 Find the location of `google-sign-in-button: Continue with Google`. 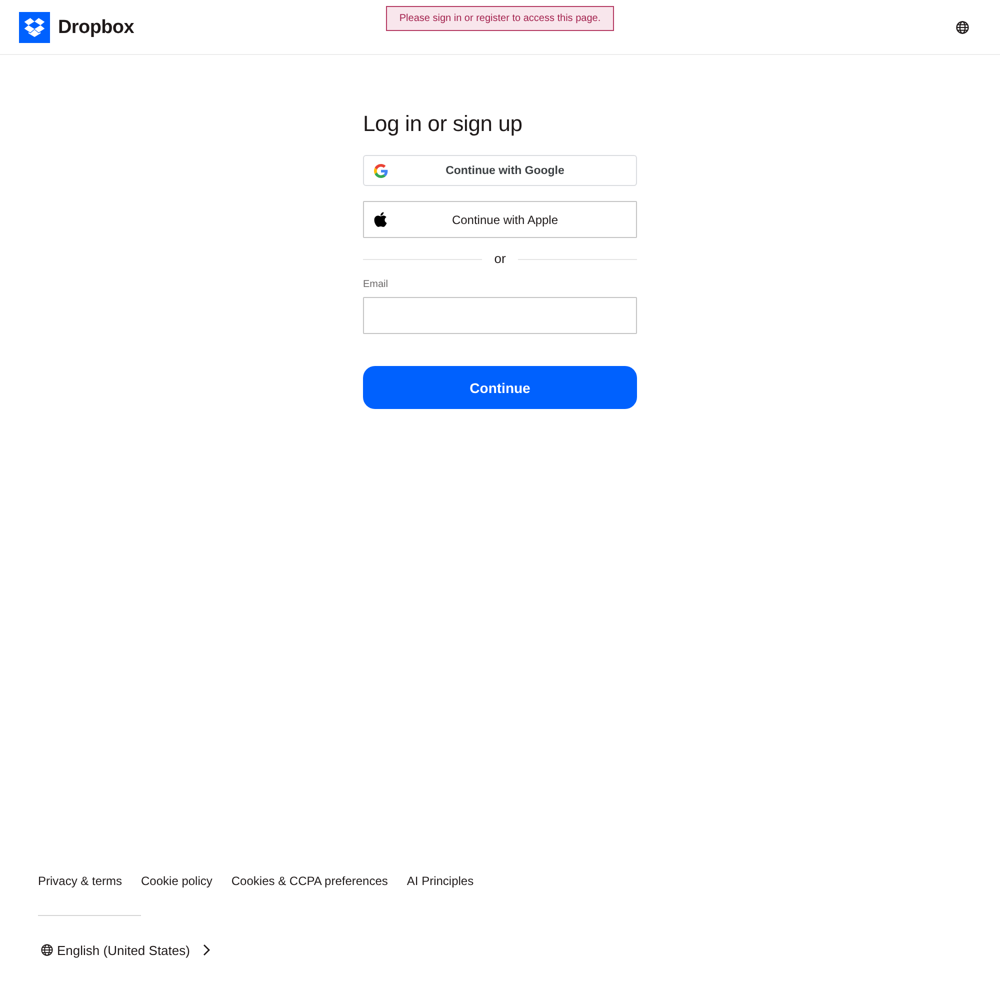

google-sign-in-button: Continue with Google is located at coordinates (500, 170).